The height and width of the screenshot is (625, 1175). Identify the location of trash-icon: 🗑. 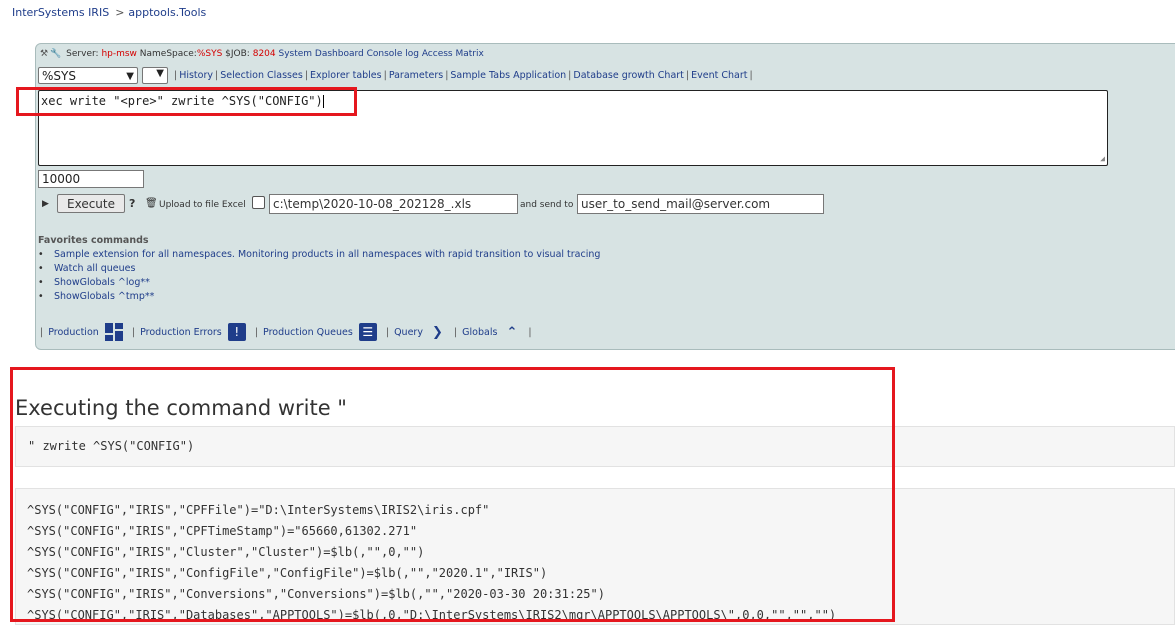
(151, 203).